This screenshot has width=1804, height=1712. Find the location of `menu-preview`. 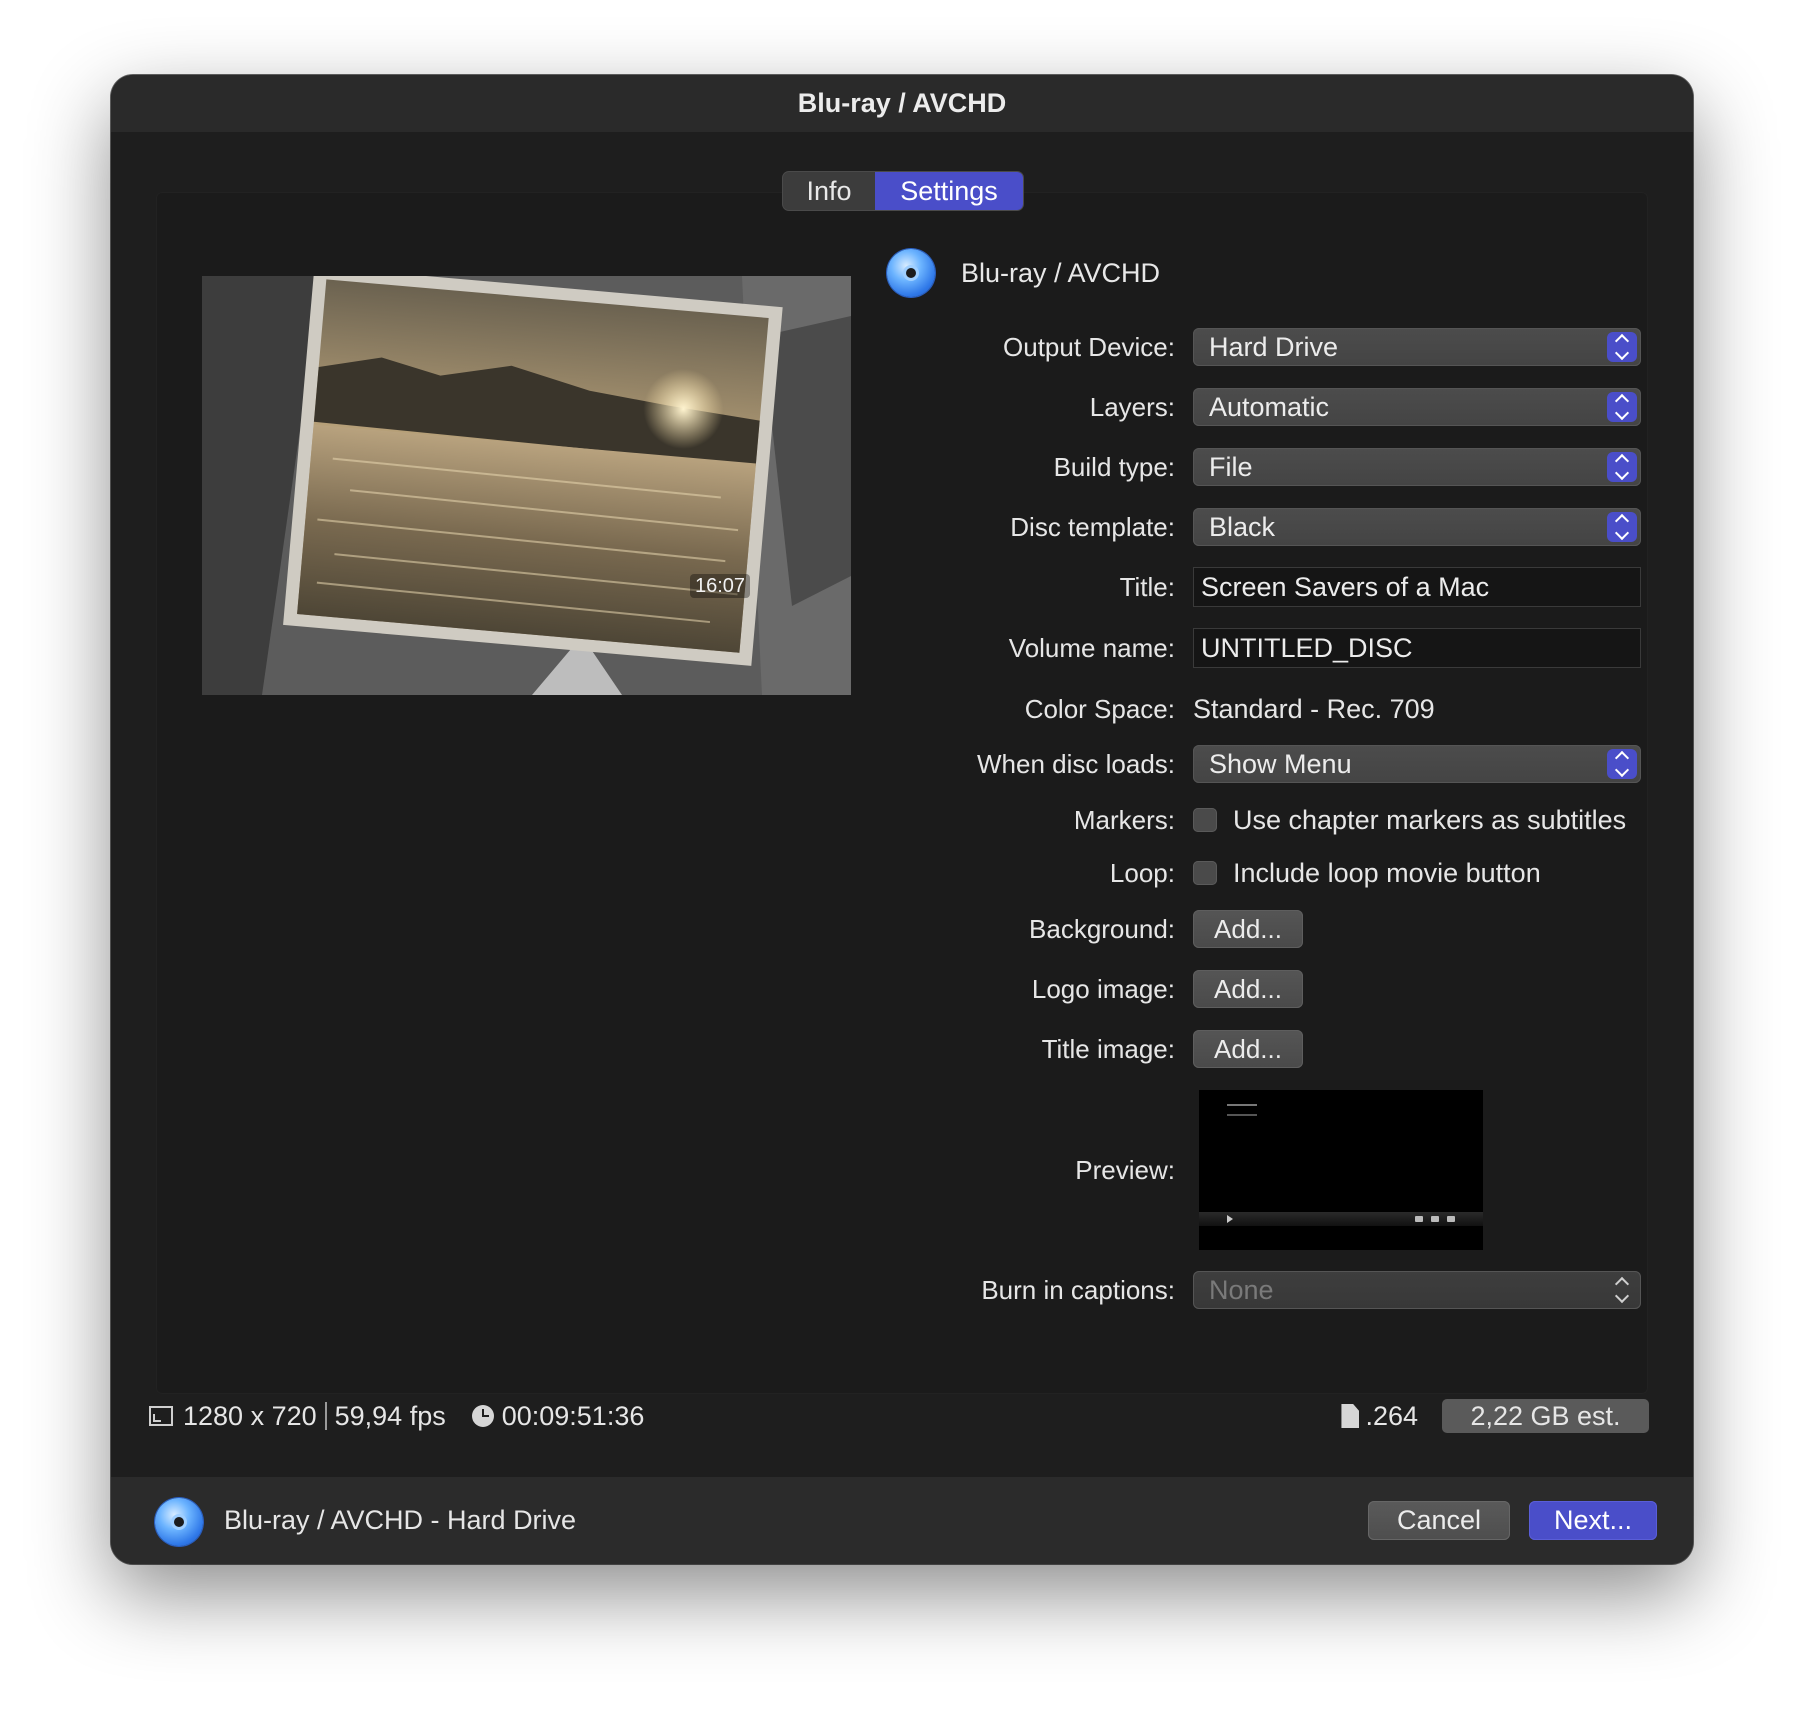

menu-preview is located at coordinates (1341, 1170).